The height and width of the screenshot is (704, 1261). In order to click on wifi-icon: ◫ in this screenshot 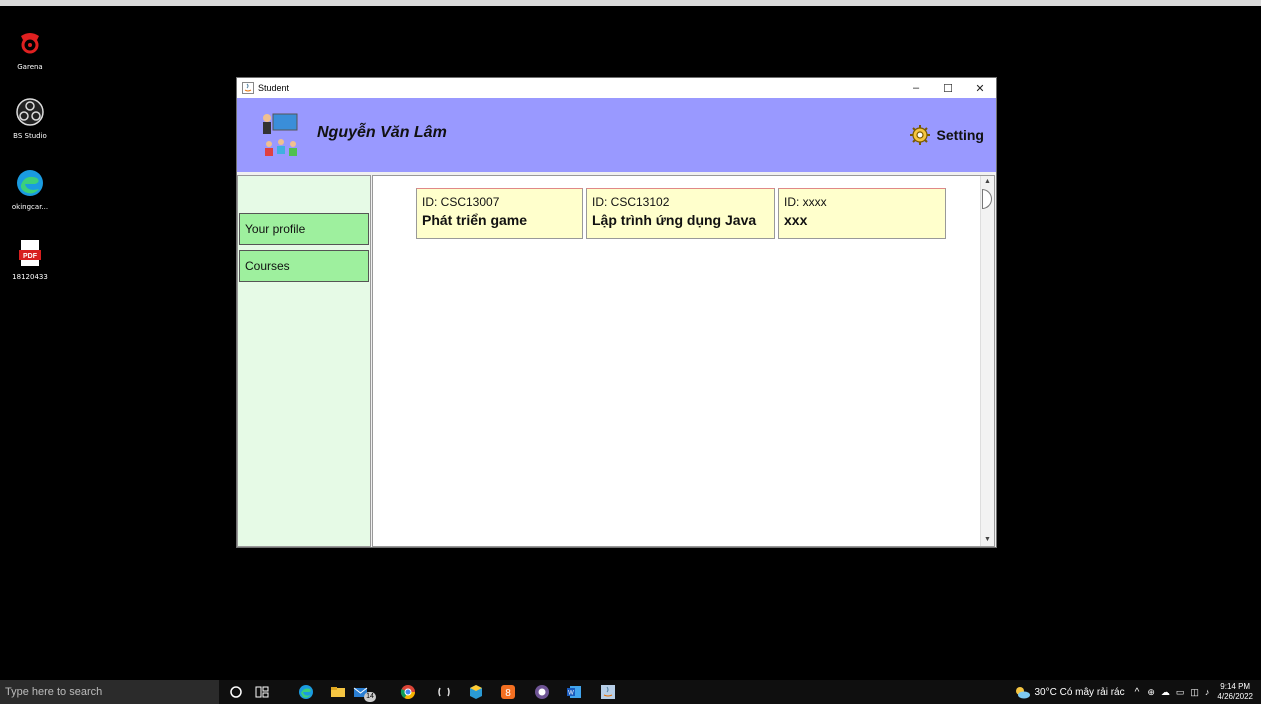, I will do `click(1194, 692)`.